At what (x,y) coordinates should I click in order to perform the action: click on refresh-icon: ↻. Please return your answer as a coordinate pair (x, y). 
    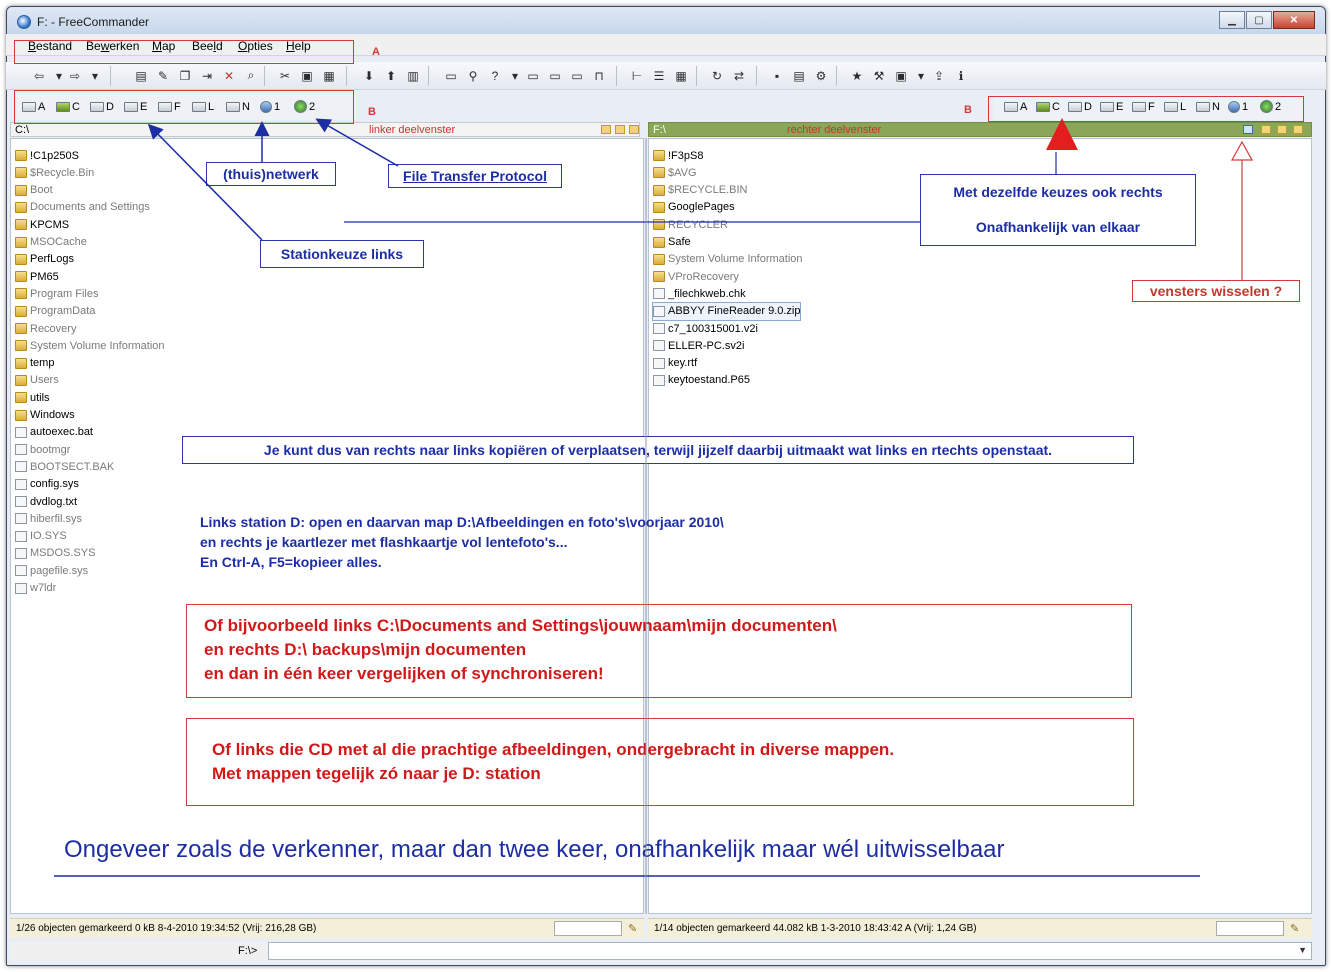
    Looking at the image, I should click on (717, 75).